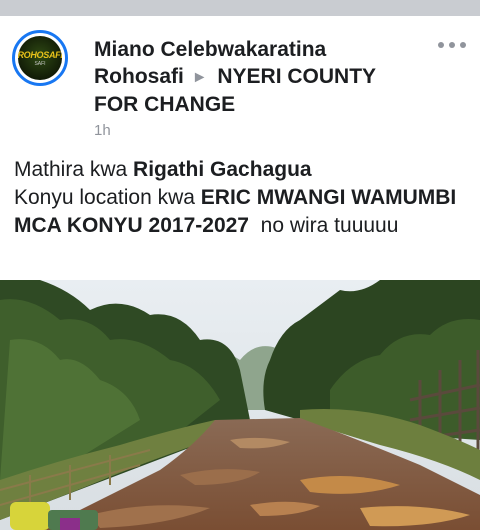 This screenshot has width=480, height=530. What do you see at coordinates (107, 197) in the screenshot?
I see `post-text-line2-prefix: Konyu location kwa` at bounding box center [107, 197].